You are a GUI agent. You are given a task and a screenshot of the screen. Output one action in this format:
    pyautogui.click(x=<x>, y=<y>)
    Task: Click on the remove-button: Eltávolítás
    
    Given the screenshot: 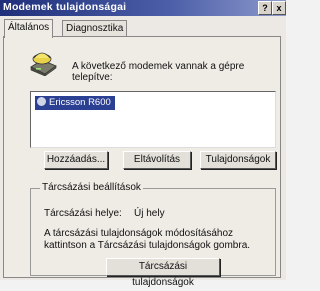 What is the action you would take?
    pyautogui.click(x=157, y=160)
    